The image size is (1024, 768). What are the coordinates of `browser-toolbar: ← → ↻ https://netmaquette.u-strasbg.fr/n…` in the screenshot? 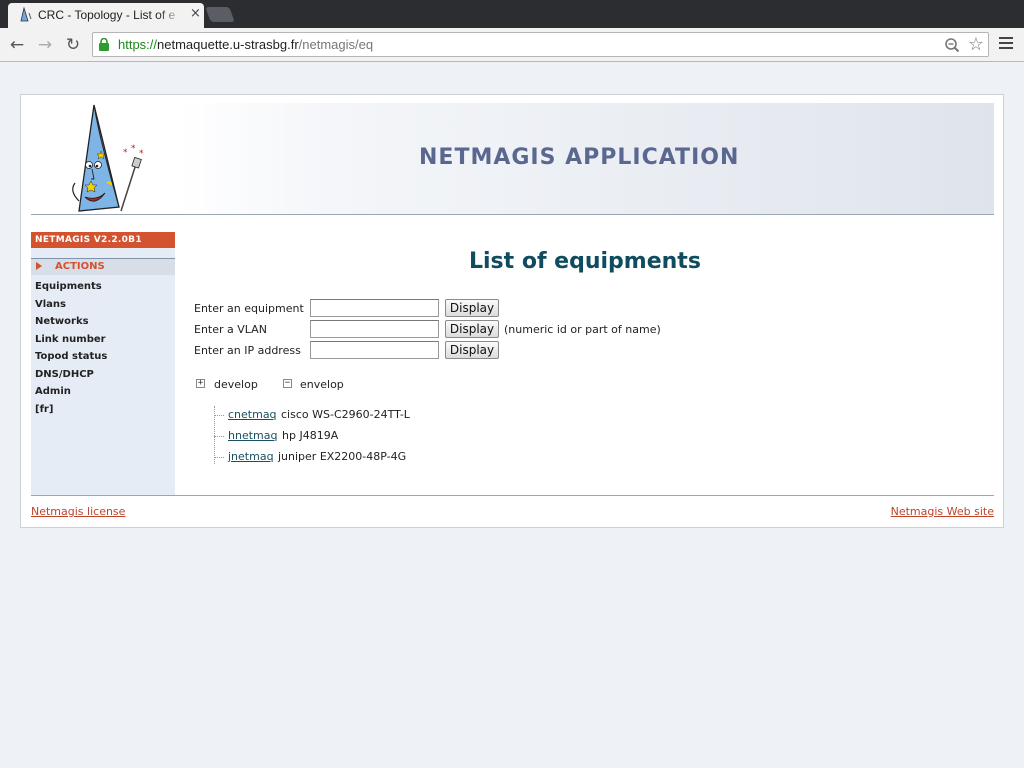 It's located at (512, 45).